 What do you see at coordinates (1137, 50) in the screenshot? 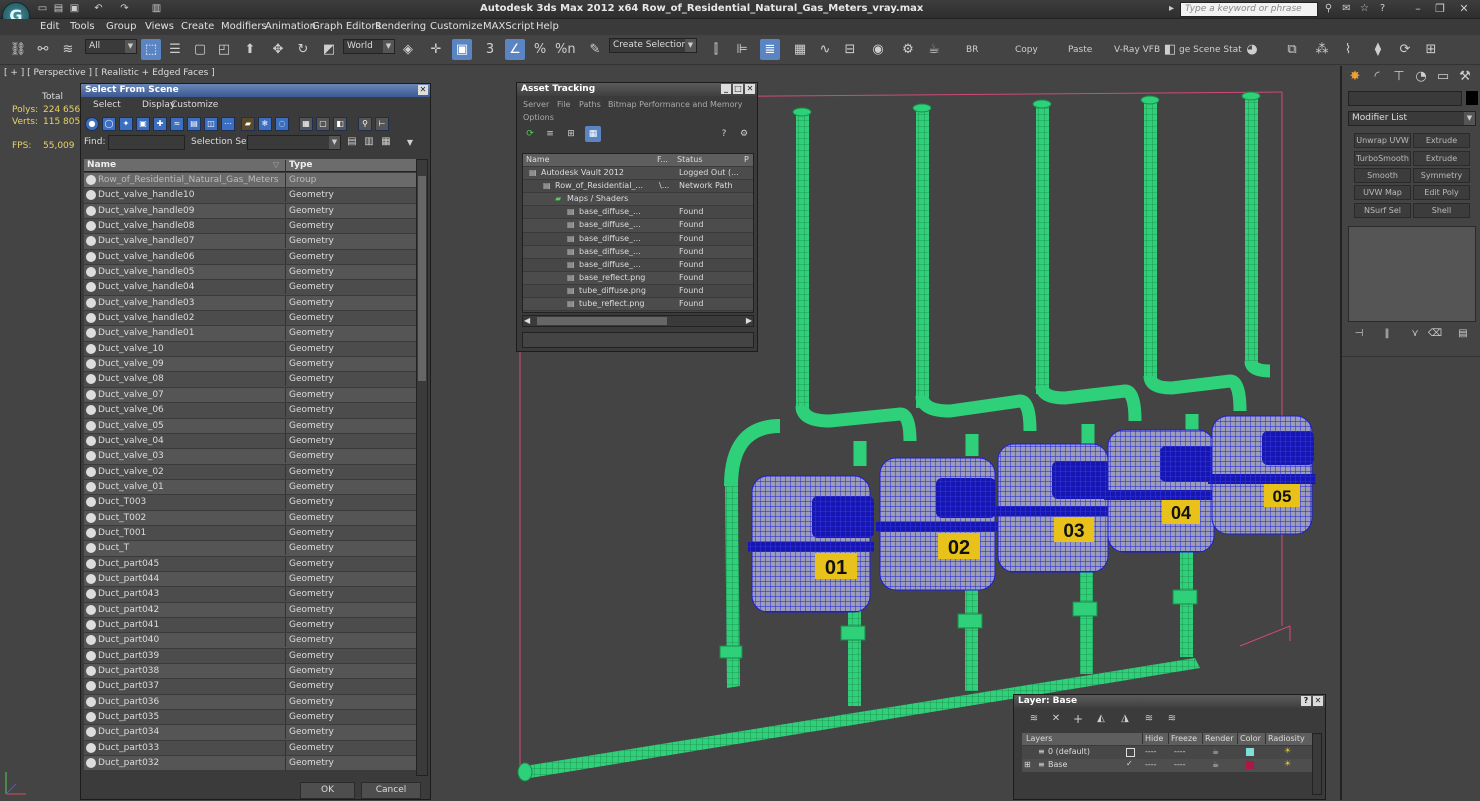
I see `vray-vfb-button: V-Ray VFB` at bounding box center [1137, 50].